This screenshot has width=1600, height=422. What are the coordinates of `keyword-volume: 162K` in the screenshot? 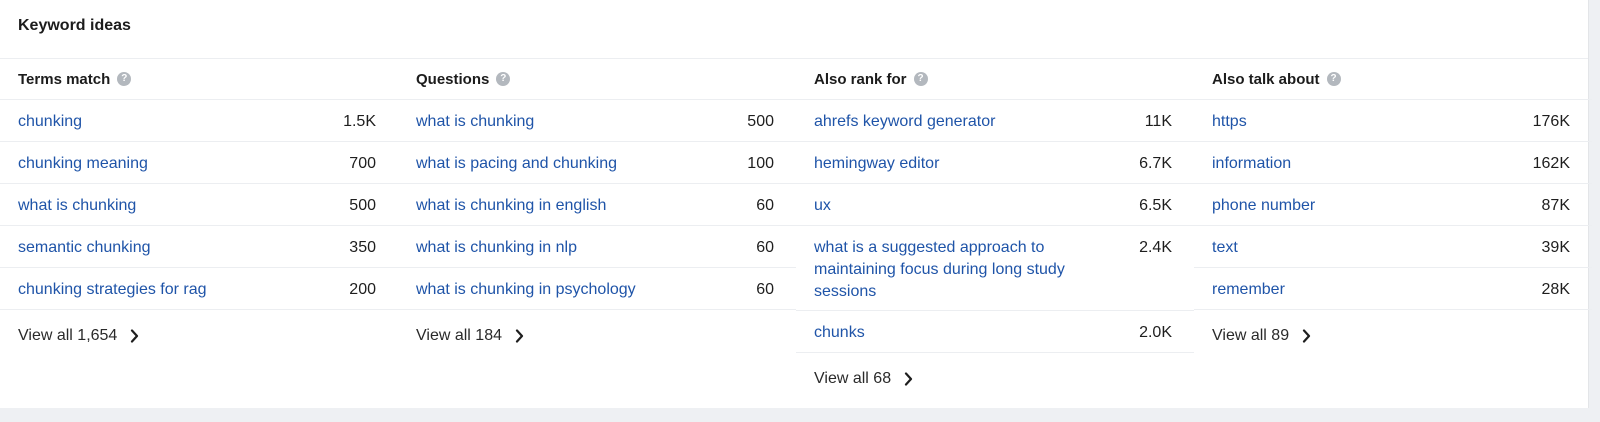 It's located at (1551, 163).